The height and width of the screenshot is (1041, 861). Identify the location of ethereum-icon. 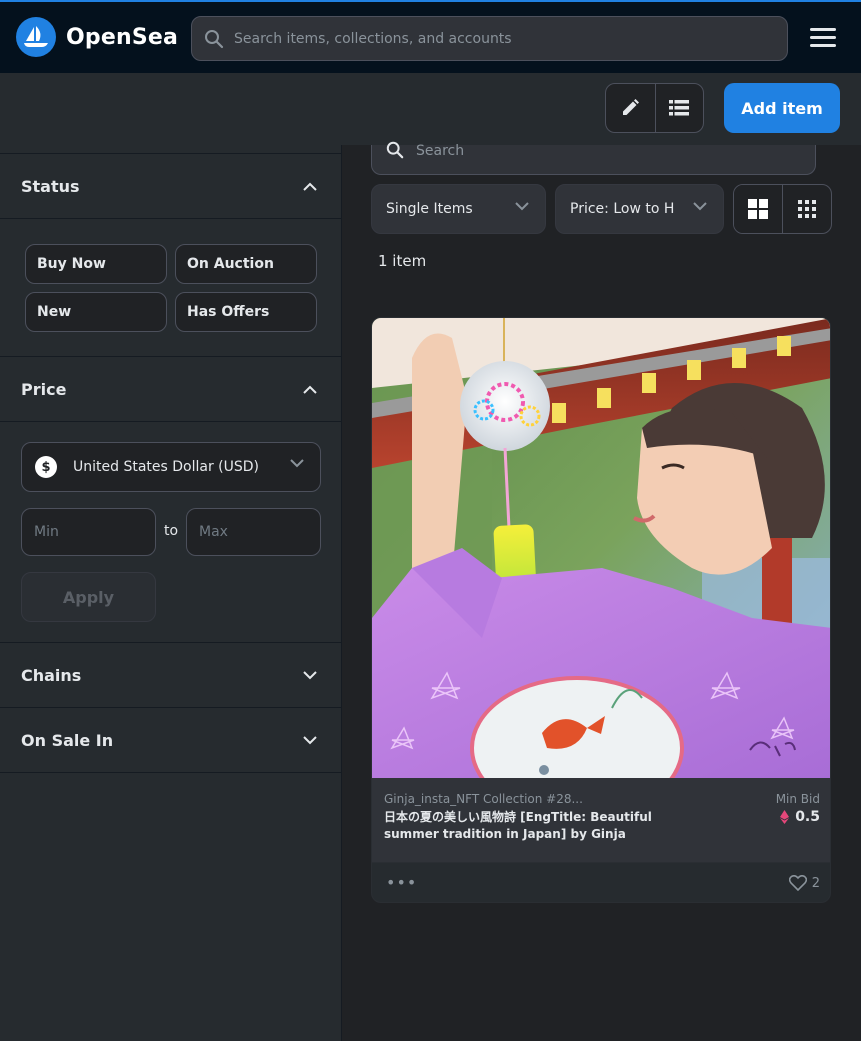
(785, 817).